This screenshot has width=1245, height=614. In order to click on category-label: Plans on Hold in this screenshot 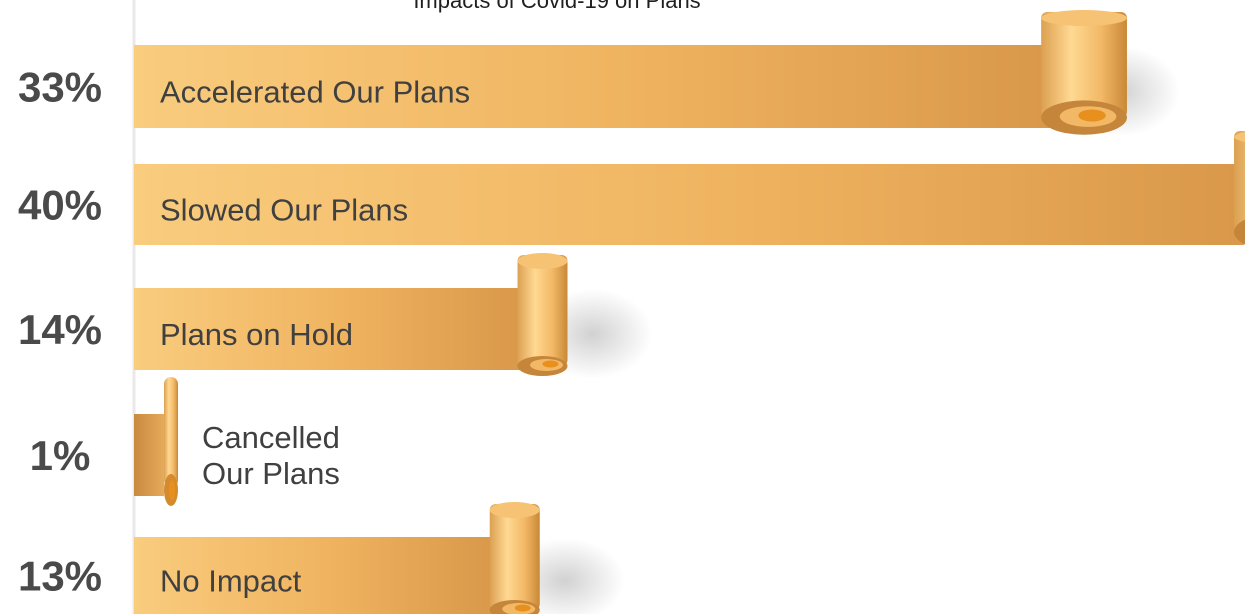, I will do `click(256, 334)`.